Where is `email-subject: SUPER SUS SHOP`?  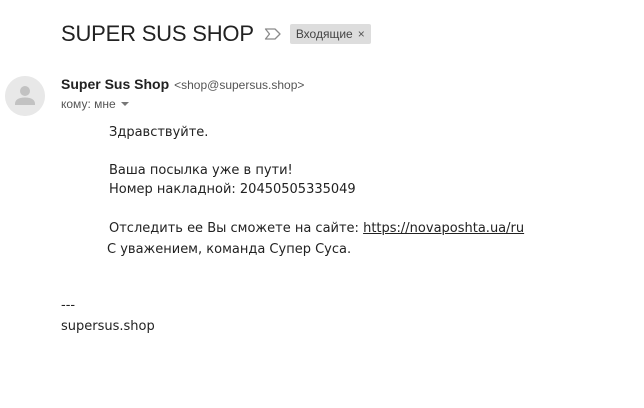 email-subject: SUPER SUS SHOP is located at coordinates (157, 33).